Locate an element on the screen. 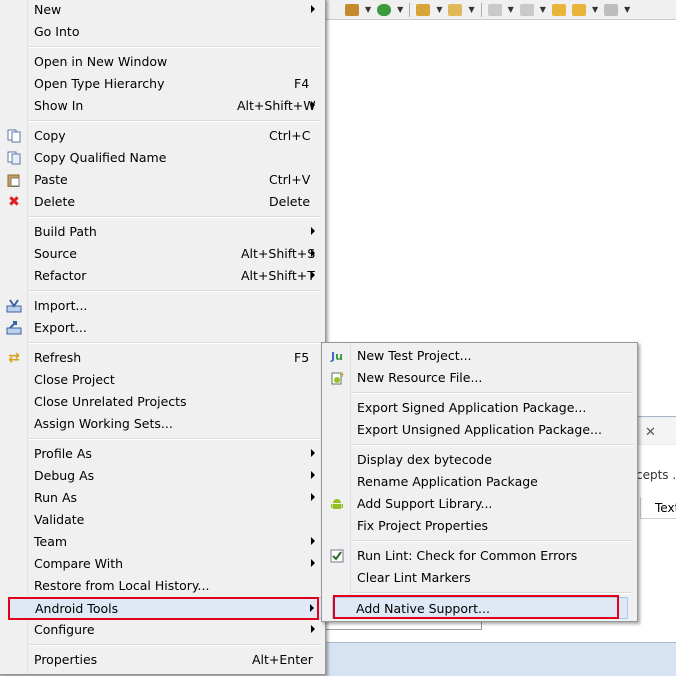  menu-item-source: Source Alt+Shift+S is located at coordinates (162, 254).